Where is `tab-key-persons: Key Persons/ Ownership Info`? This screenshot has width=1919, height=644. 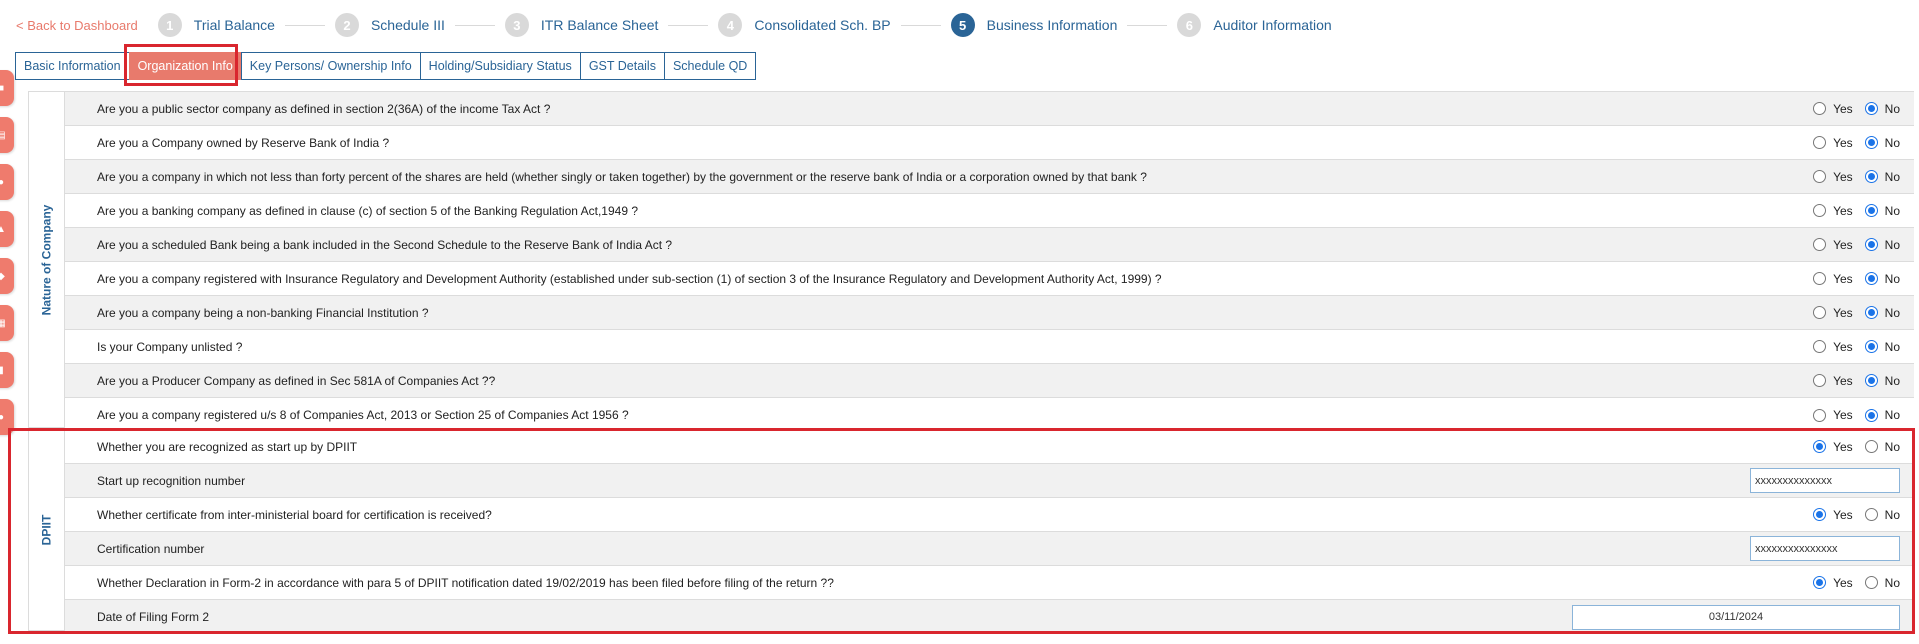 tab-key-persons: Key Persons/ Ownership Info is located at coordinates (330, 66).